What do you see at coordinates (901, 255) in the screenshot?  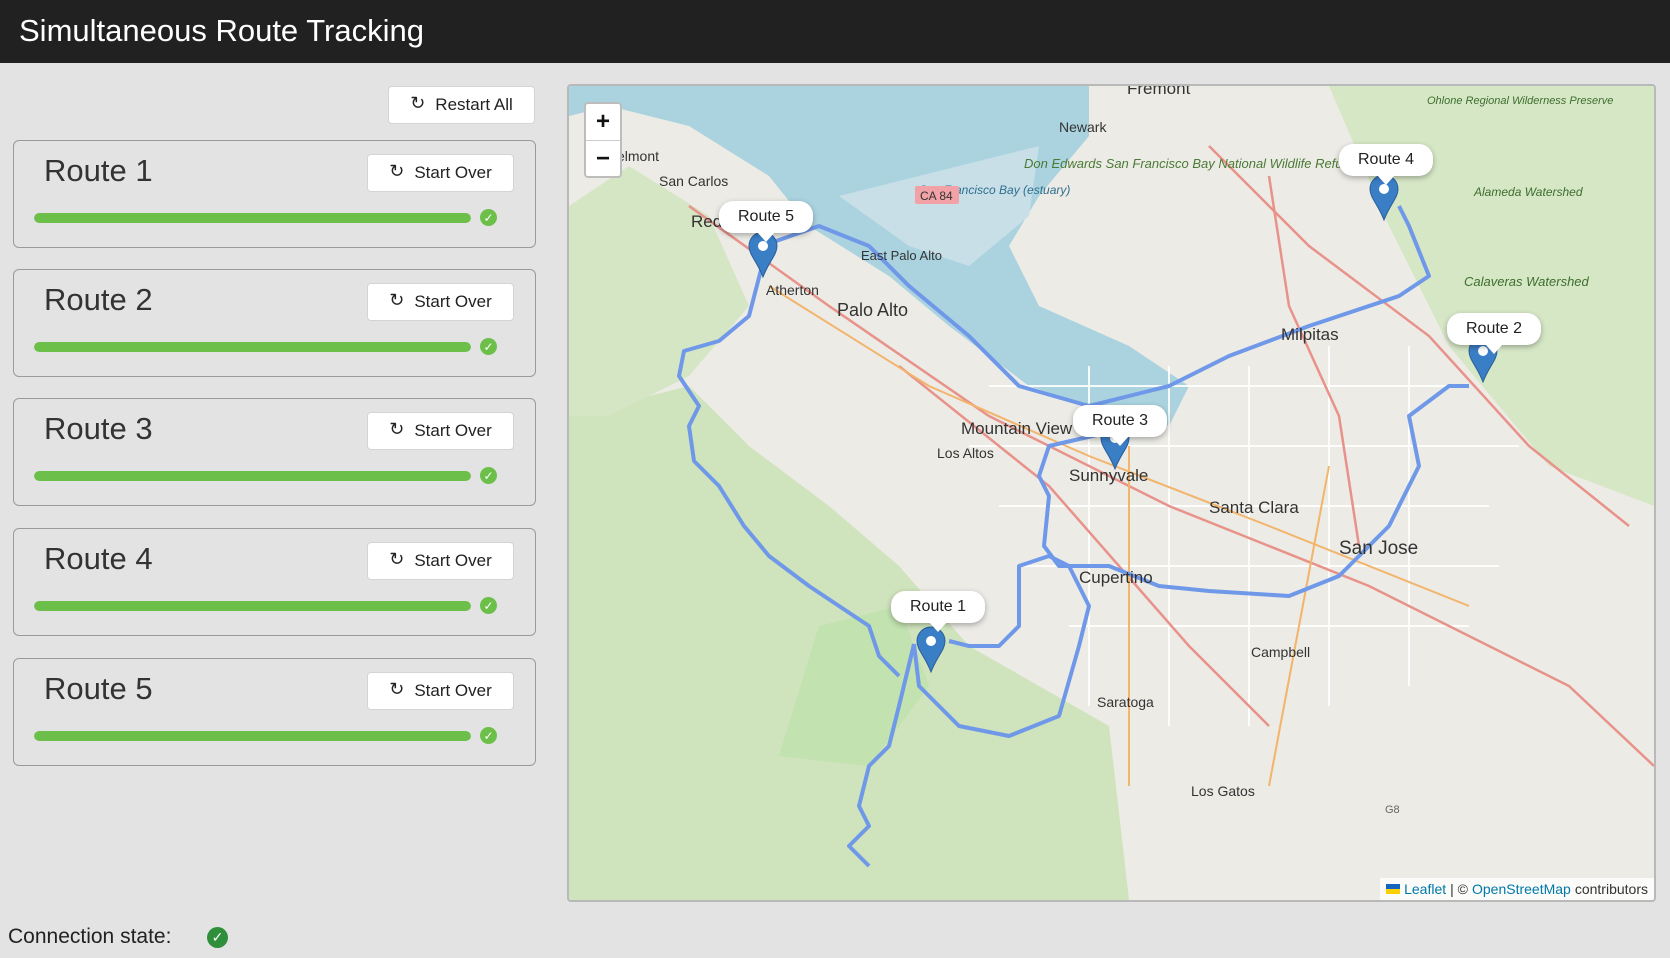 I see `place-label-east-palo-alto: East Palo Alto` at bounding box center [901, 255].